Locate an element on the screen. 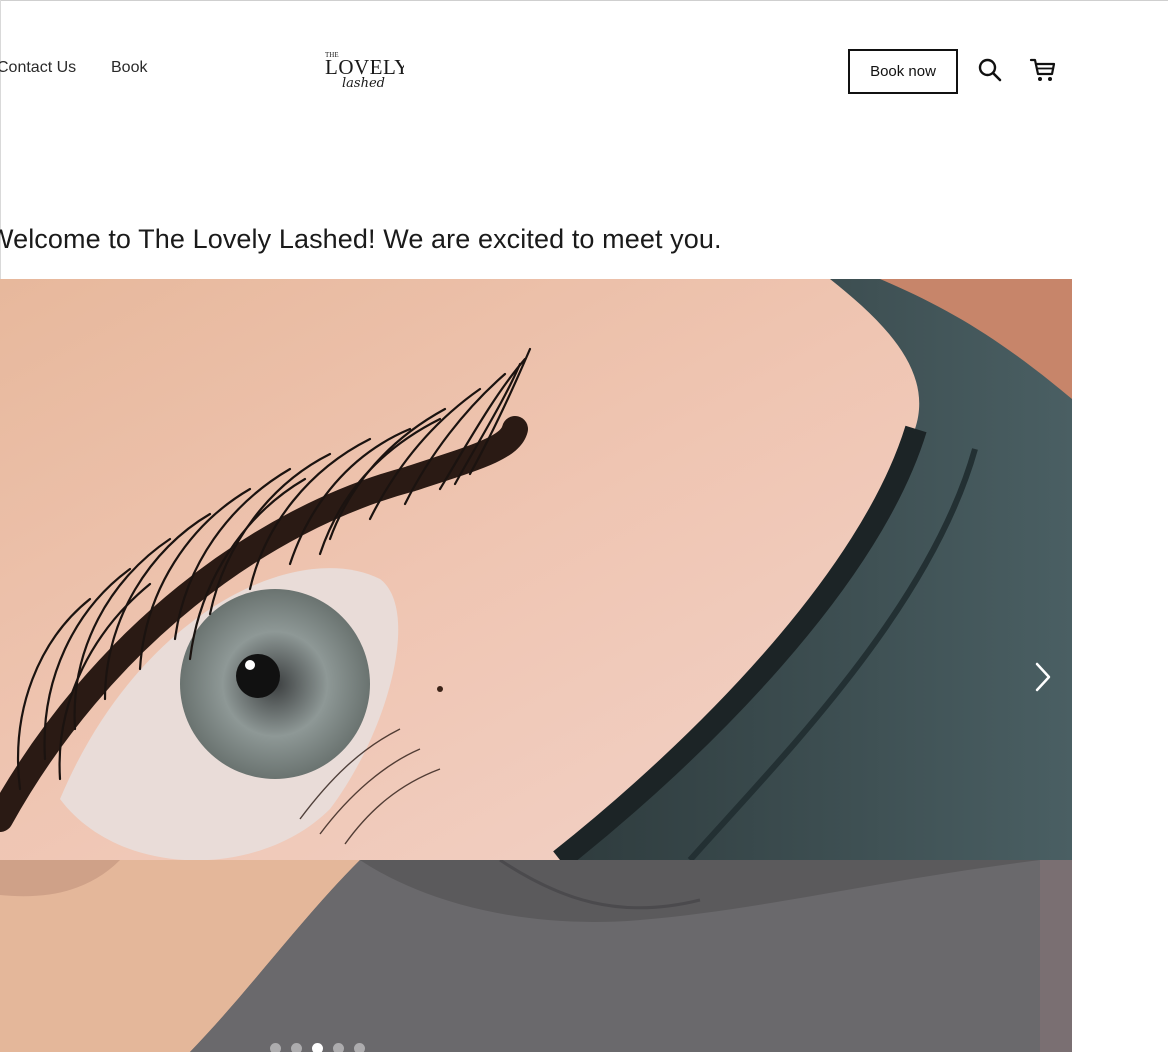 The image size is (1168, 1052). book-now-button: Book now is located at coordinates (903, 71).